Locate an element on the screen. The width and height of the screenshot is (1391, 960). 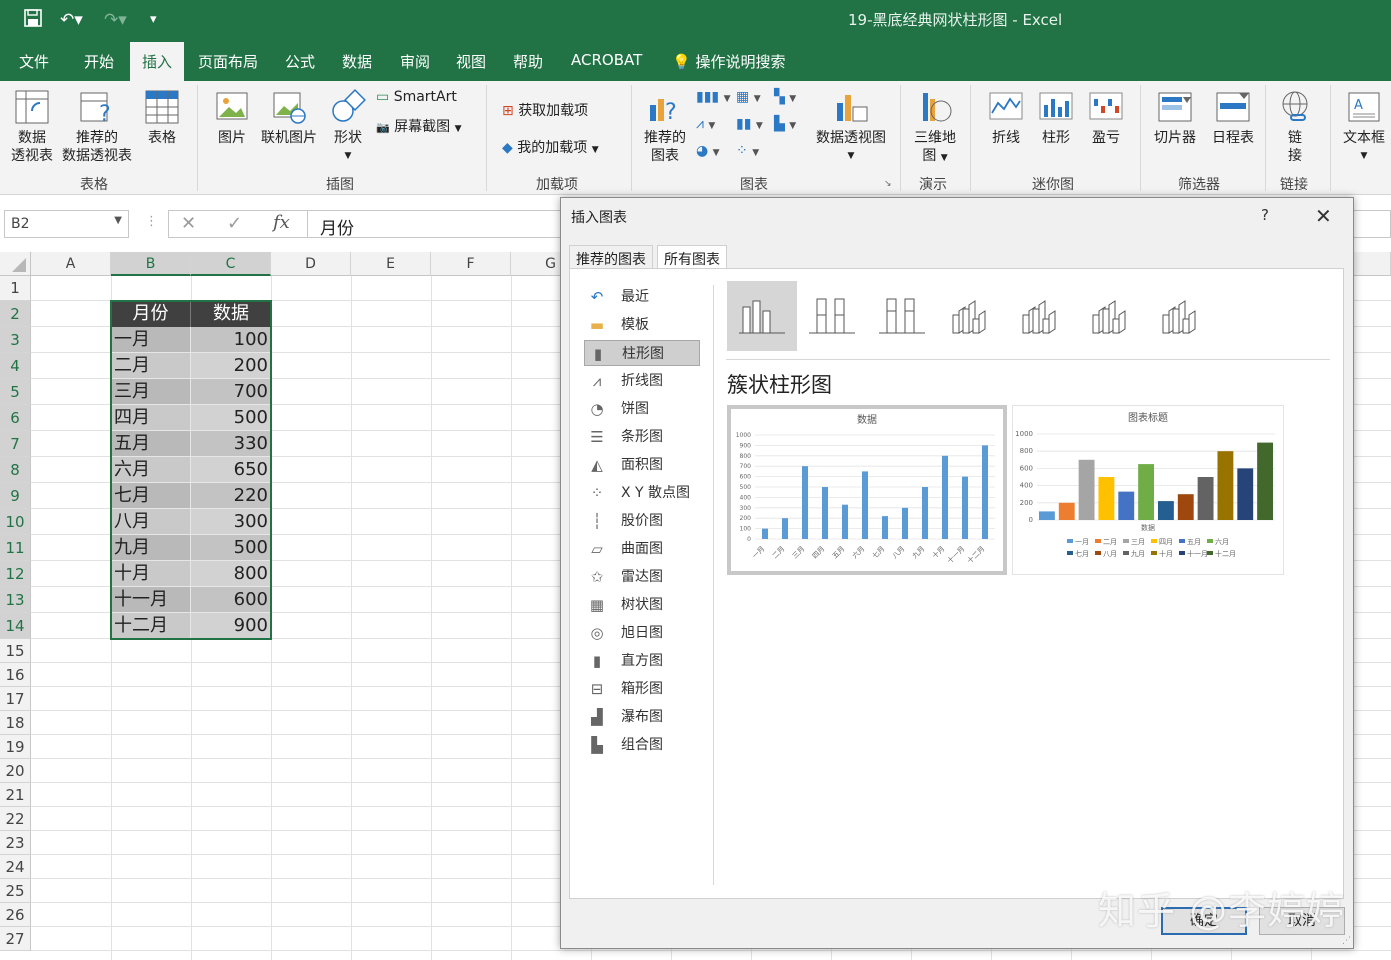
row-header: 13 is located at coordinates (15, 600).